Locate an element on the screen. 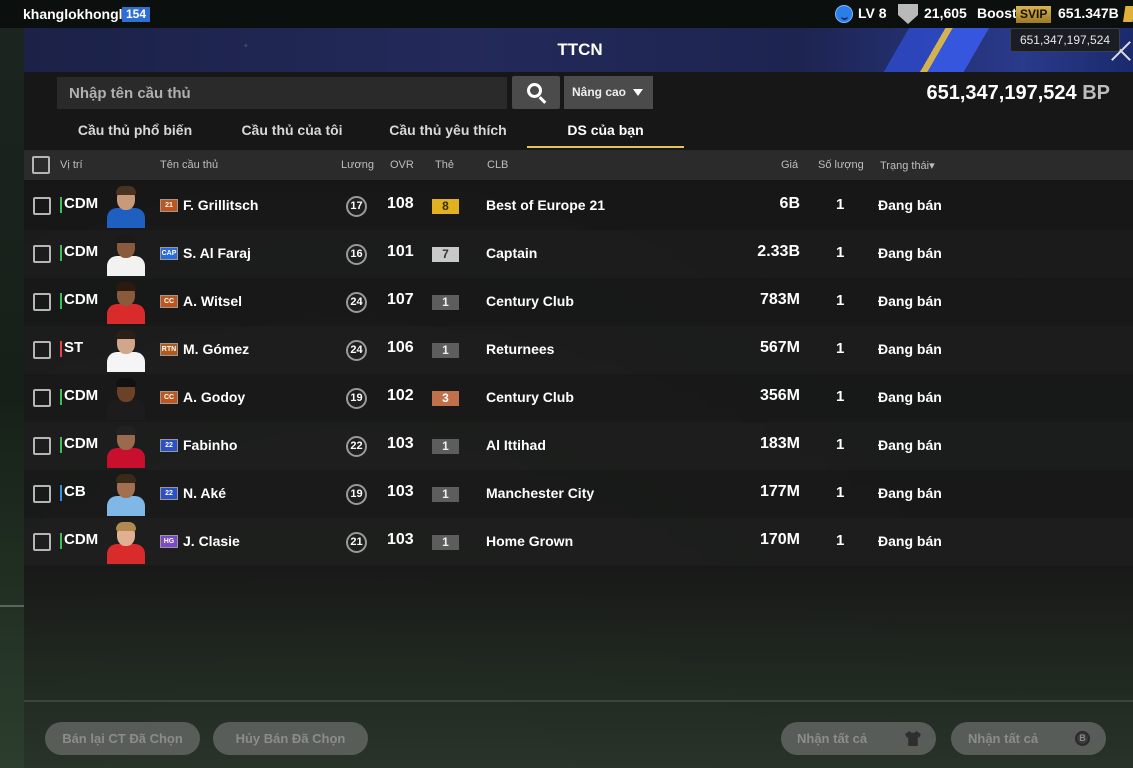 Image resolution: width=1133 pixels, height=768 pixels. bp-coin-icon: B is located at coordinates (1082, 738).